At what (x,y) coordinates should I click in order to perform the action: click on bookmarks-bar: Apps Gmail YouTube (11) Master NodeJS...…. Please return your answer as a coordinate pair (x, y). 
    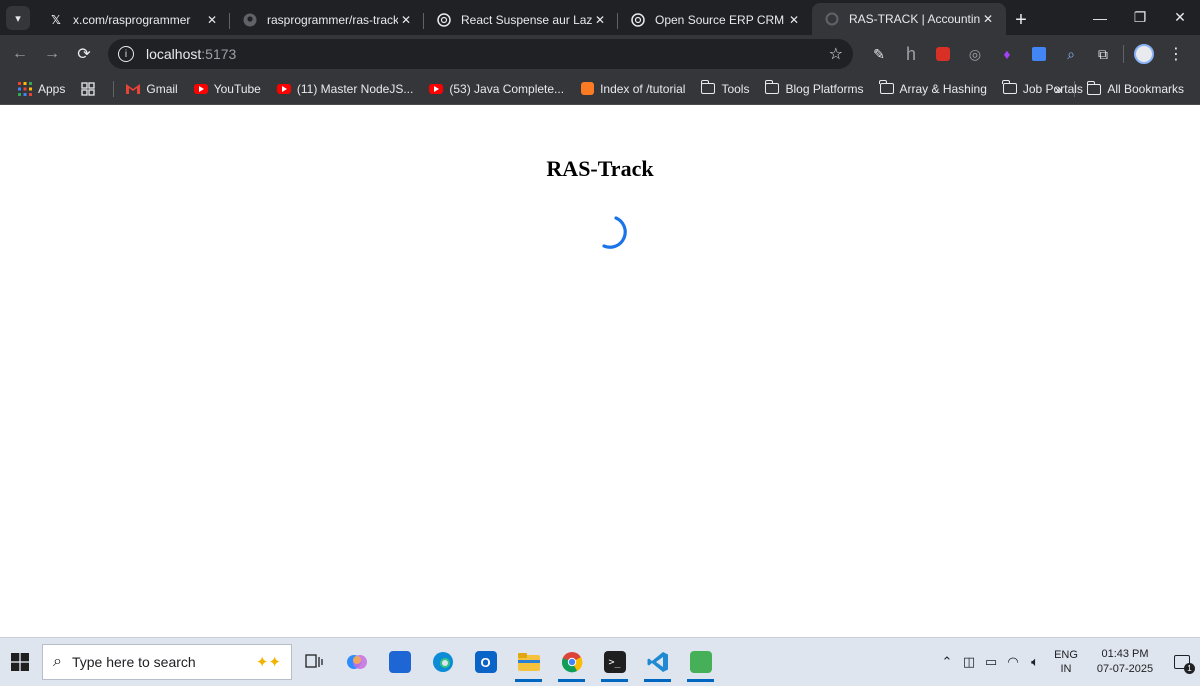
    Looking at the image, I should click on (600, 89).